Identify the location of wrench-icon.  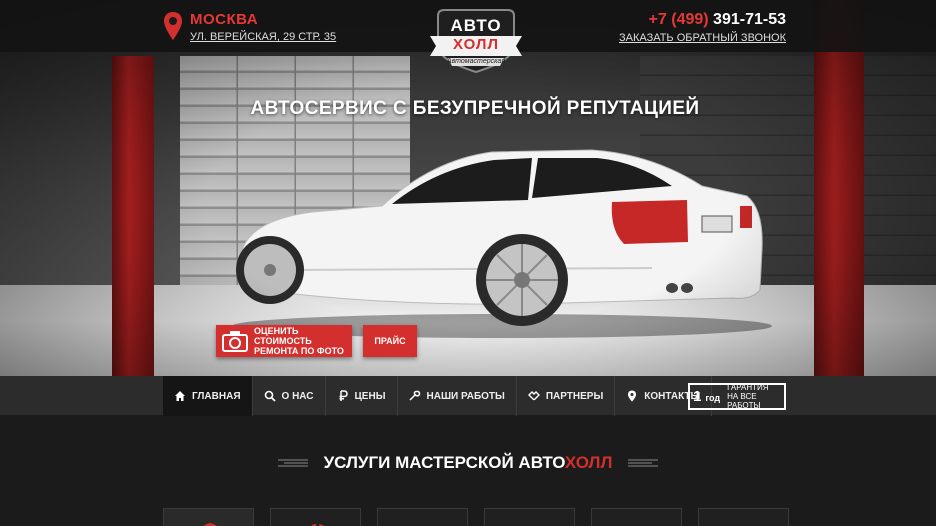
(414, 395).